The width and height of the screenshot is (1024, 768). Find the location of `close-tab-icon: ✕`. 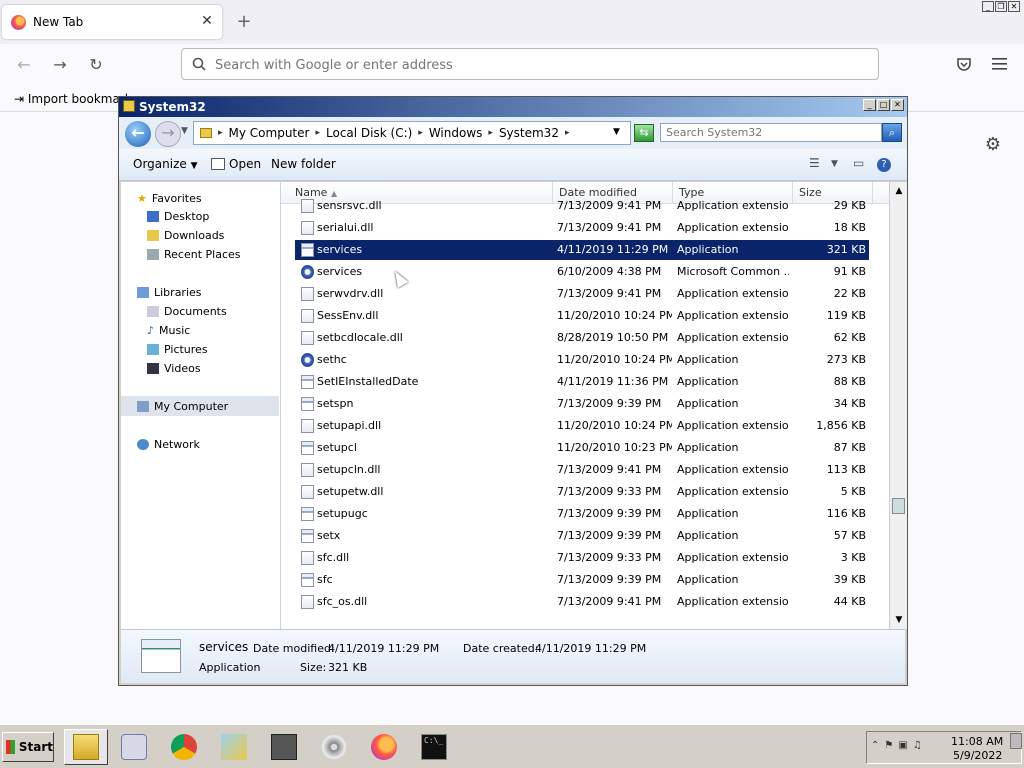

close-tab-icon: ✕ is located at coordinates (207, 21).